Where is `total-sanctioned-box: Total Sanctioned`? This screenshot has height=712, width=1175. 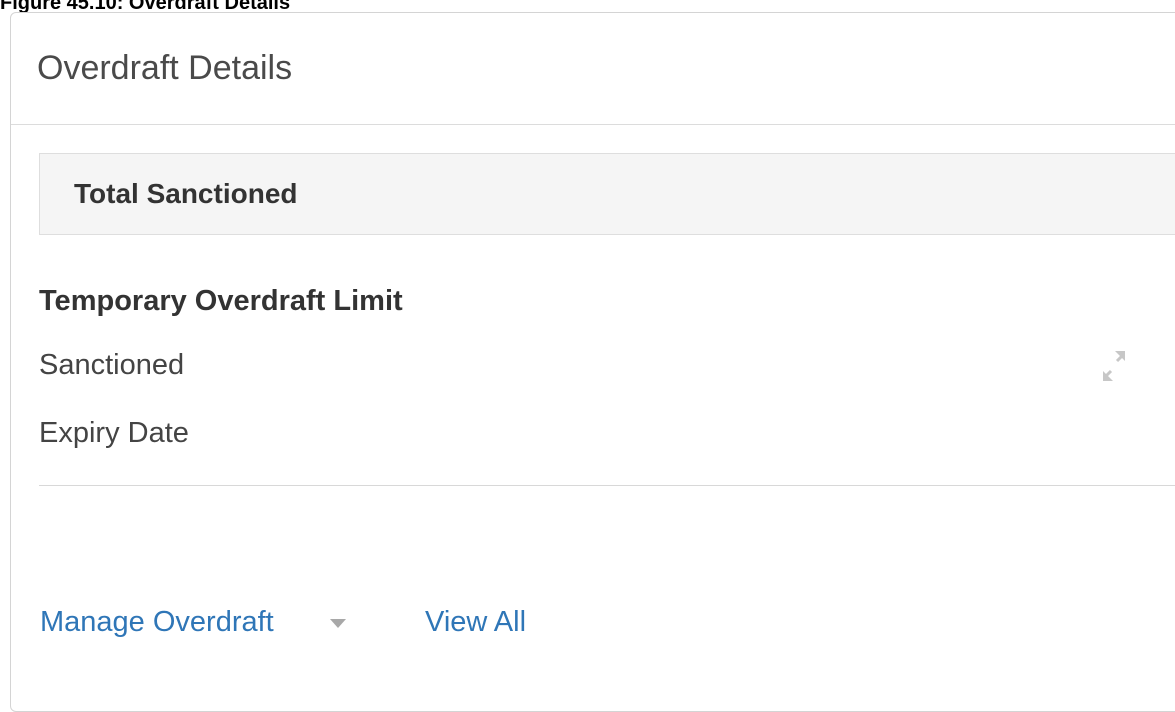 total-sanctioned-box: Total Sanctioned is located at coordinates (607, 194).